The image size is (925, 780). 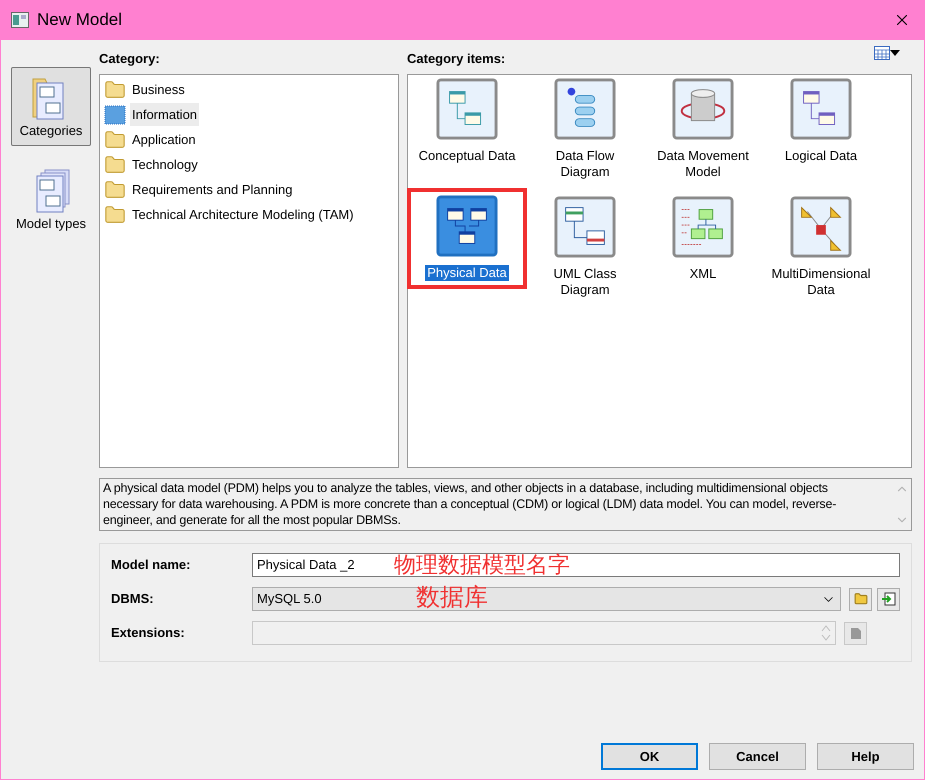 What do you see at coordinates (821, 282) in the screenshot?
I see `category-item-tile: MultiDimensional Data` at bounding box center [821, 282].